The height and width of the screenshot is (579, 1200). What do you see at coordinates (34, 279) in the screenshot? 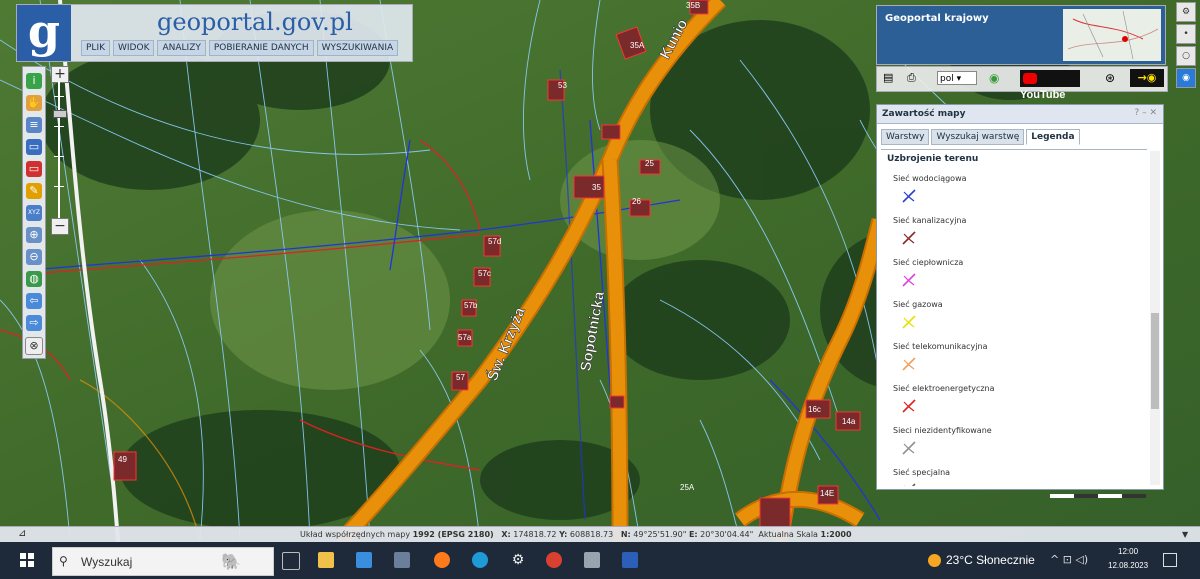
I see `globe-icon: ◍` at bounding box center [34, 279].